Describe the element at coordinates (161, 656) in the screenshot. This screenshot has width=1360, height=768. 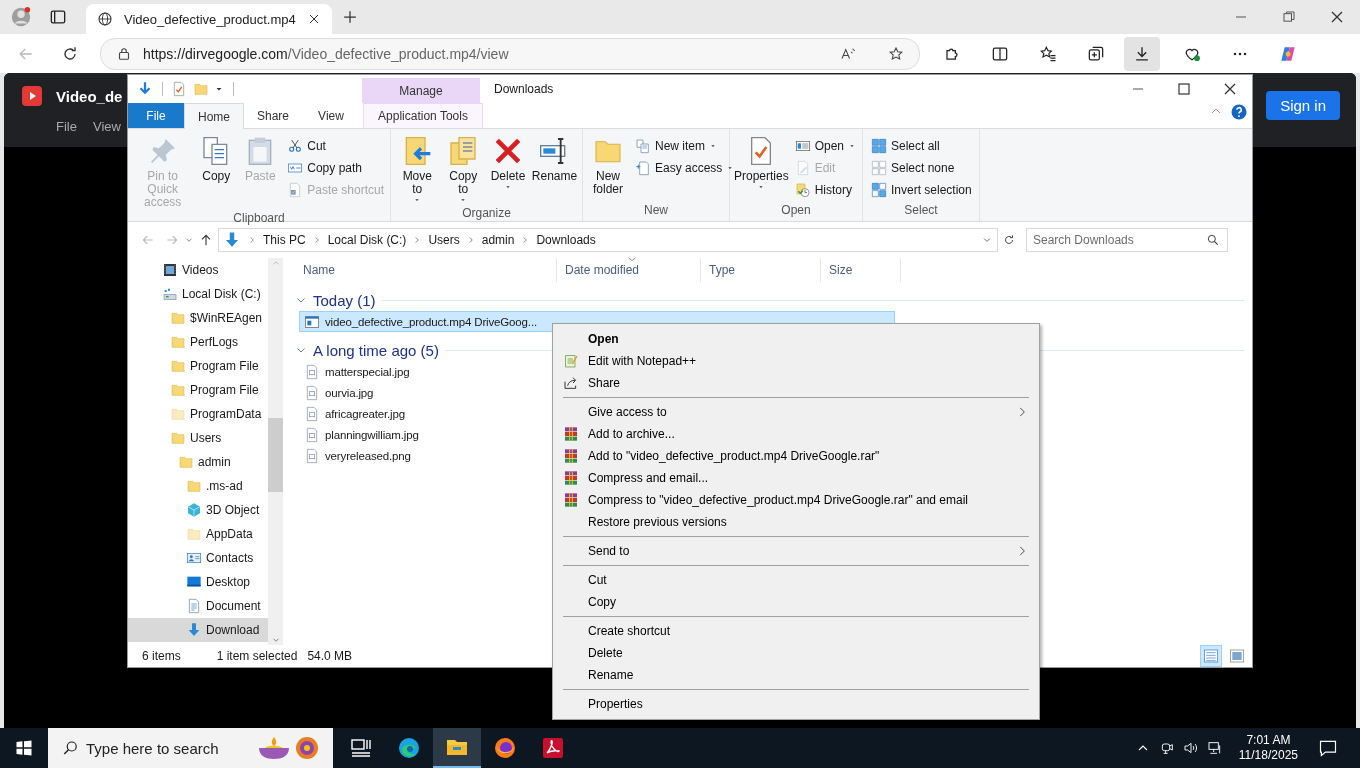
I see `item-count: 6 items` at that location.